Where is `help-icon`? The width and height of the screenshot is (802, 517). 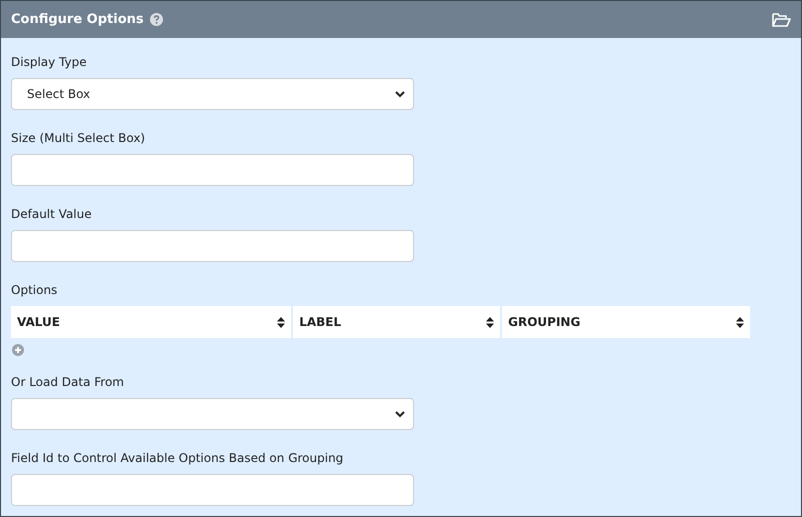 help-icon is located at coordinates (156, 19).